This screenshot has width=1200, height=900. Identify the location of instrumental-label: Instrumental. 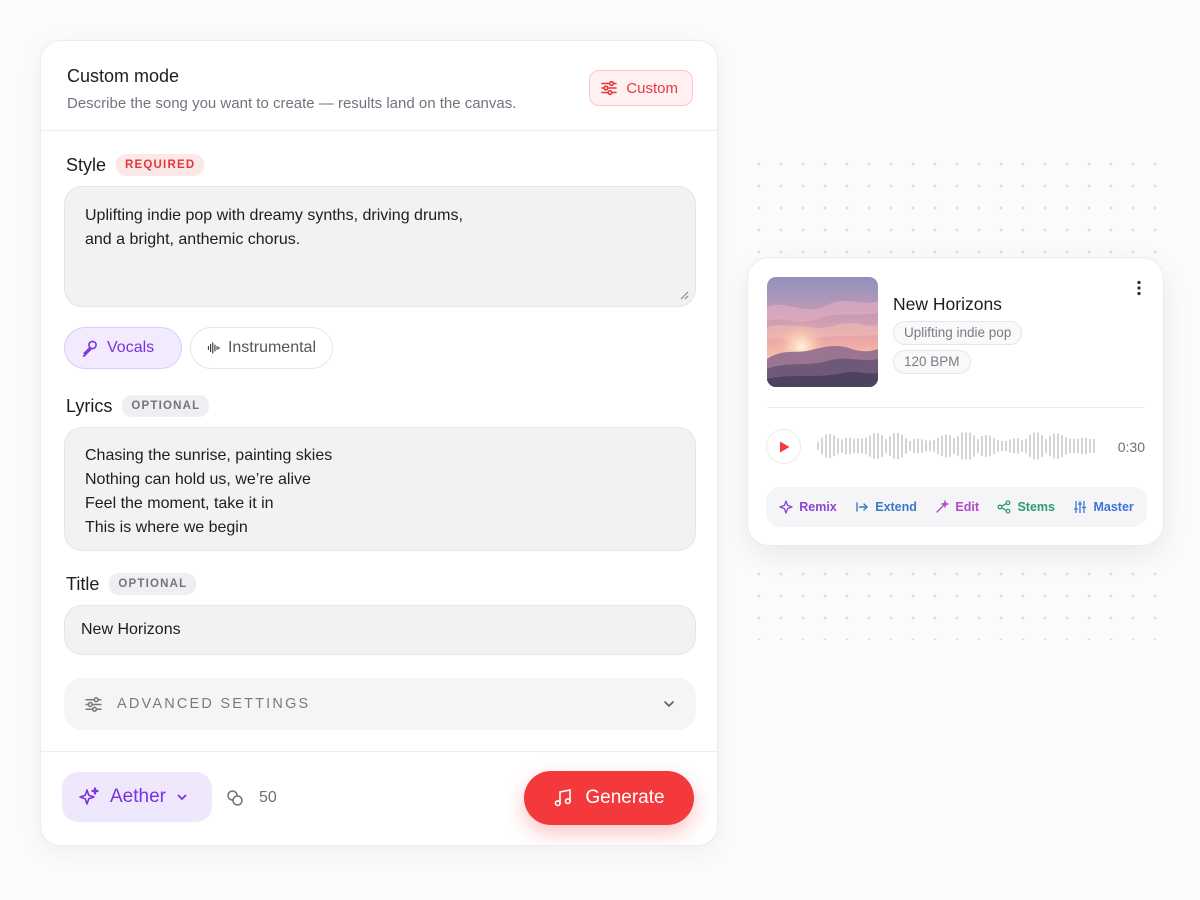
(271, 347).